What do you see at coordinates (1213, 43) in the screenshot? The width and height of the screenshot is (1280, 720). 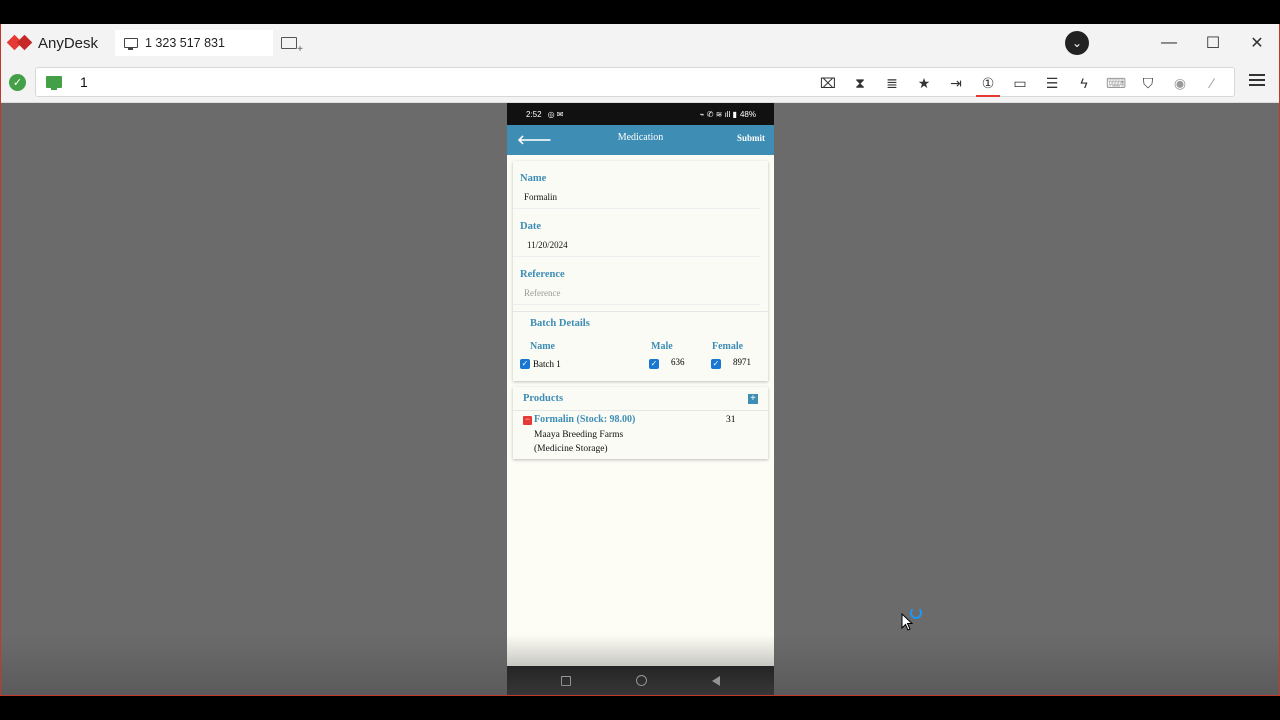 I see `maximize-button: ☐` at bounding box center [1213, 43].